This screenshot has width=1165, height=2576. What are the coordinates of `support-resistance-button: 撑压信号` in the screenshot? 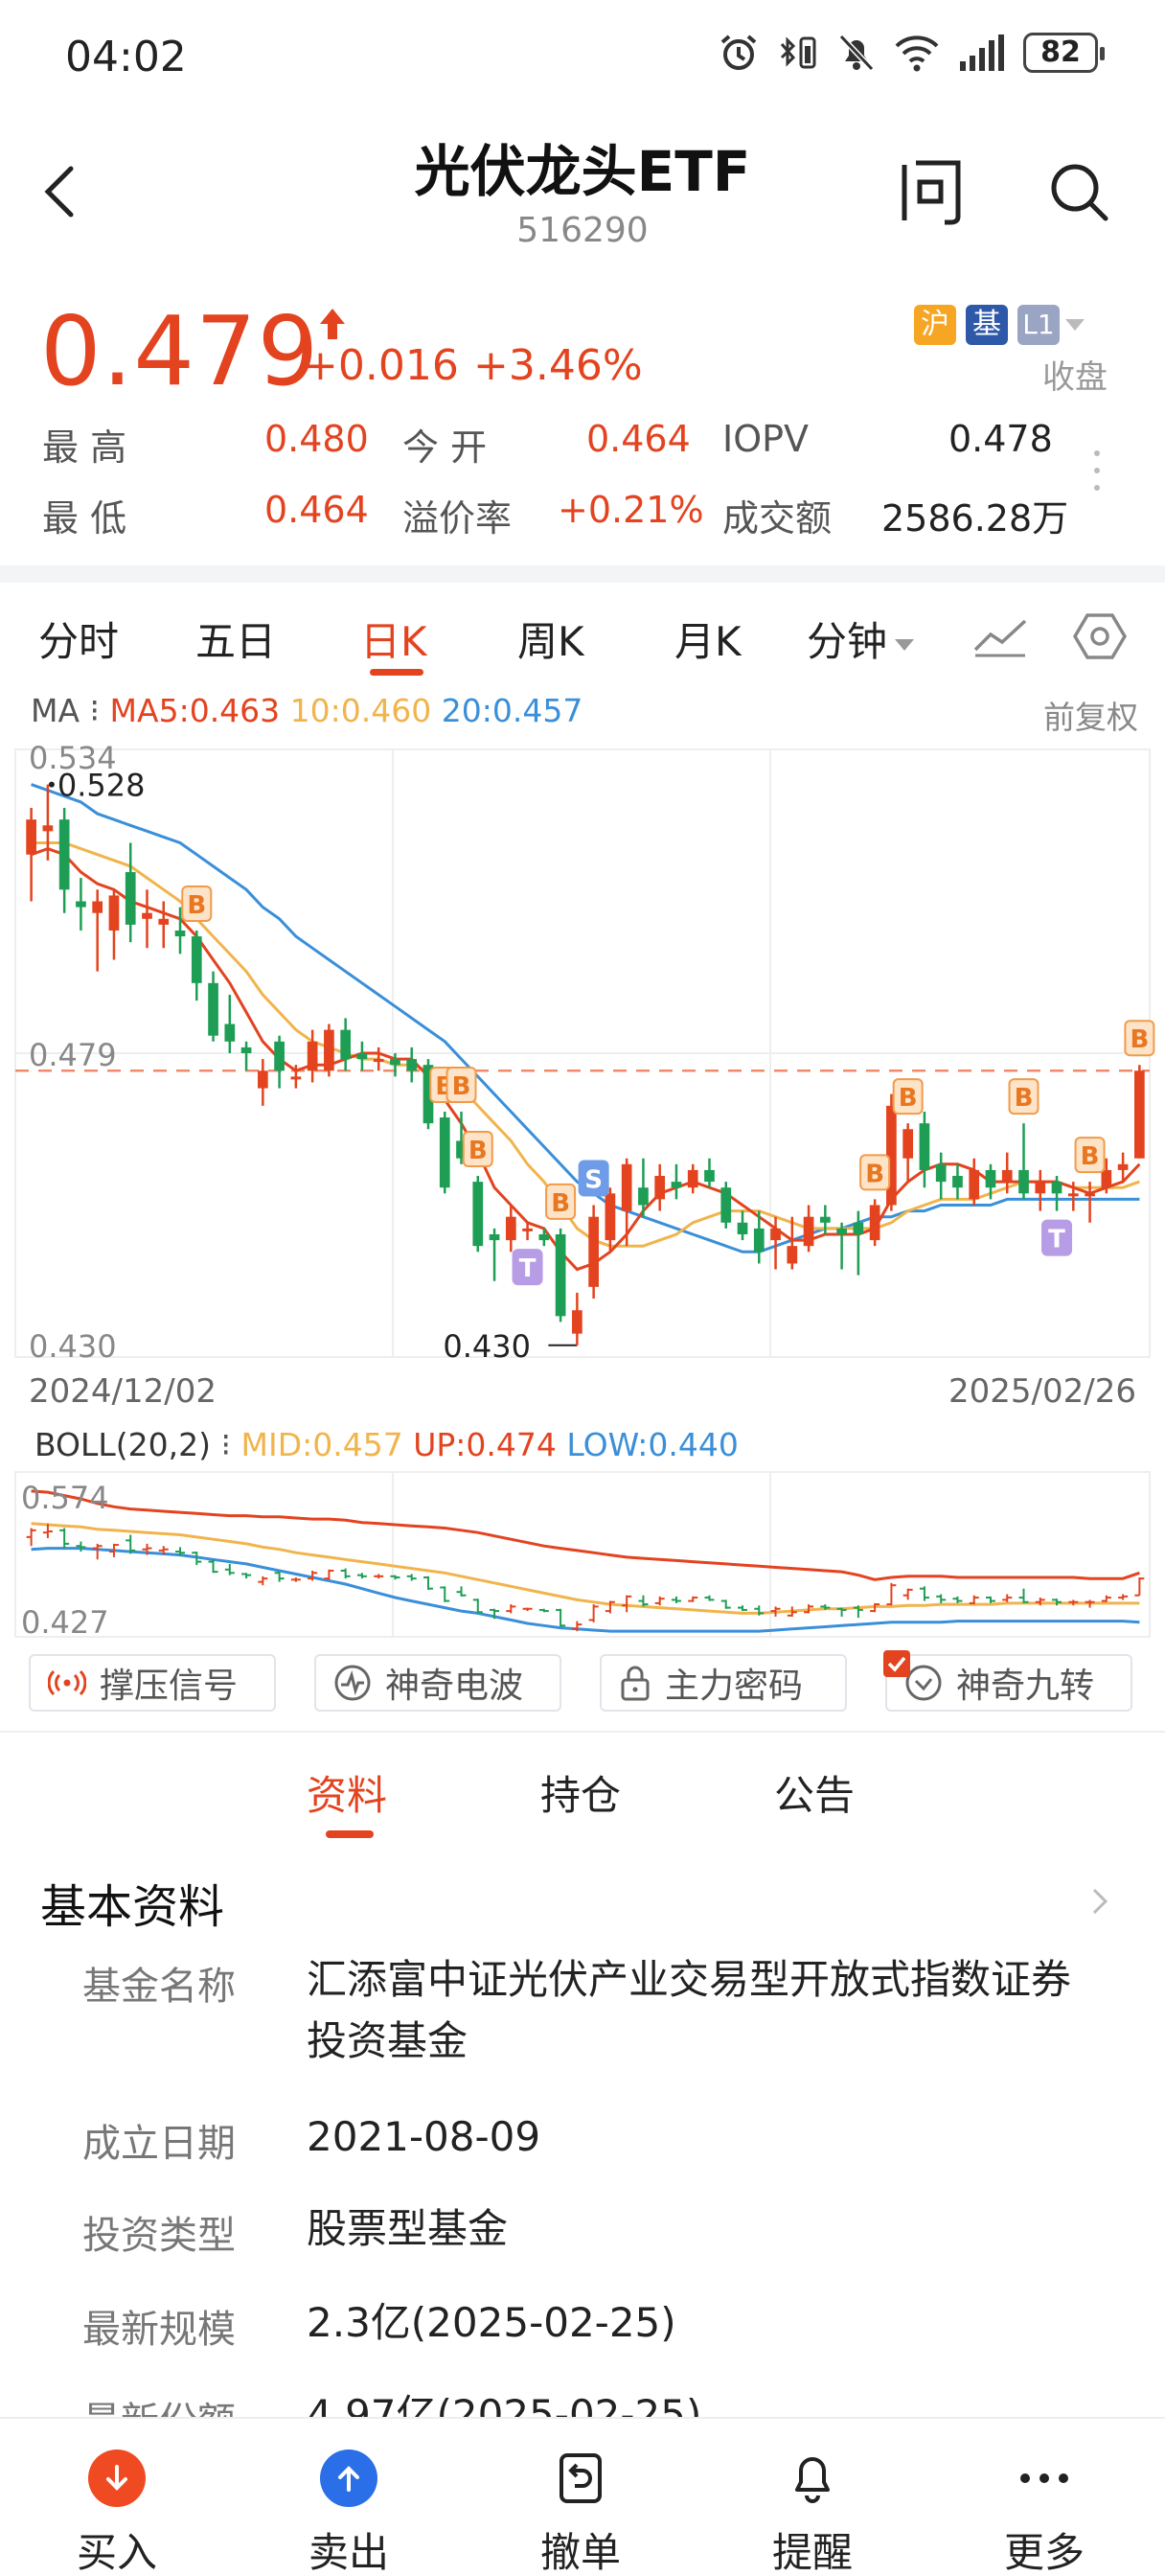 It's located at (152, 1683).